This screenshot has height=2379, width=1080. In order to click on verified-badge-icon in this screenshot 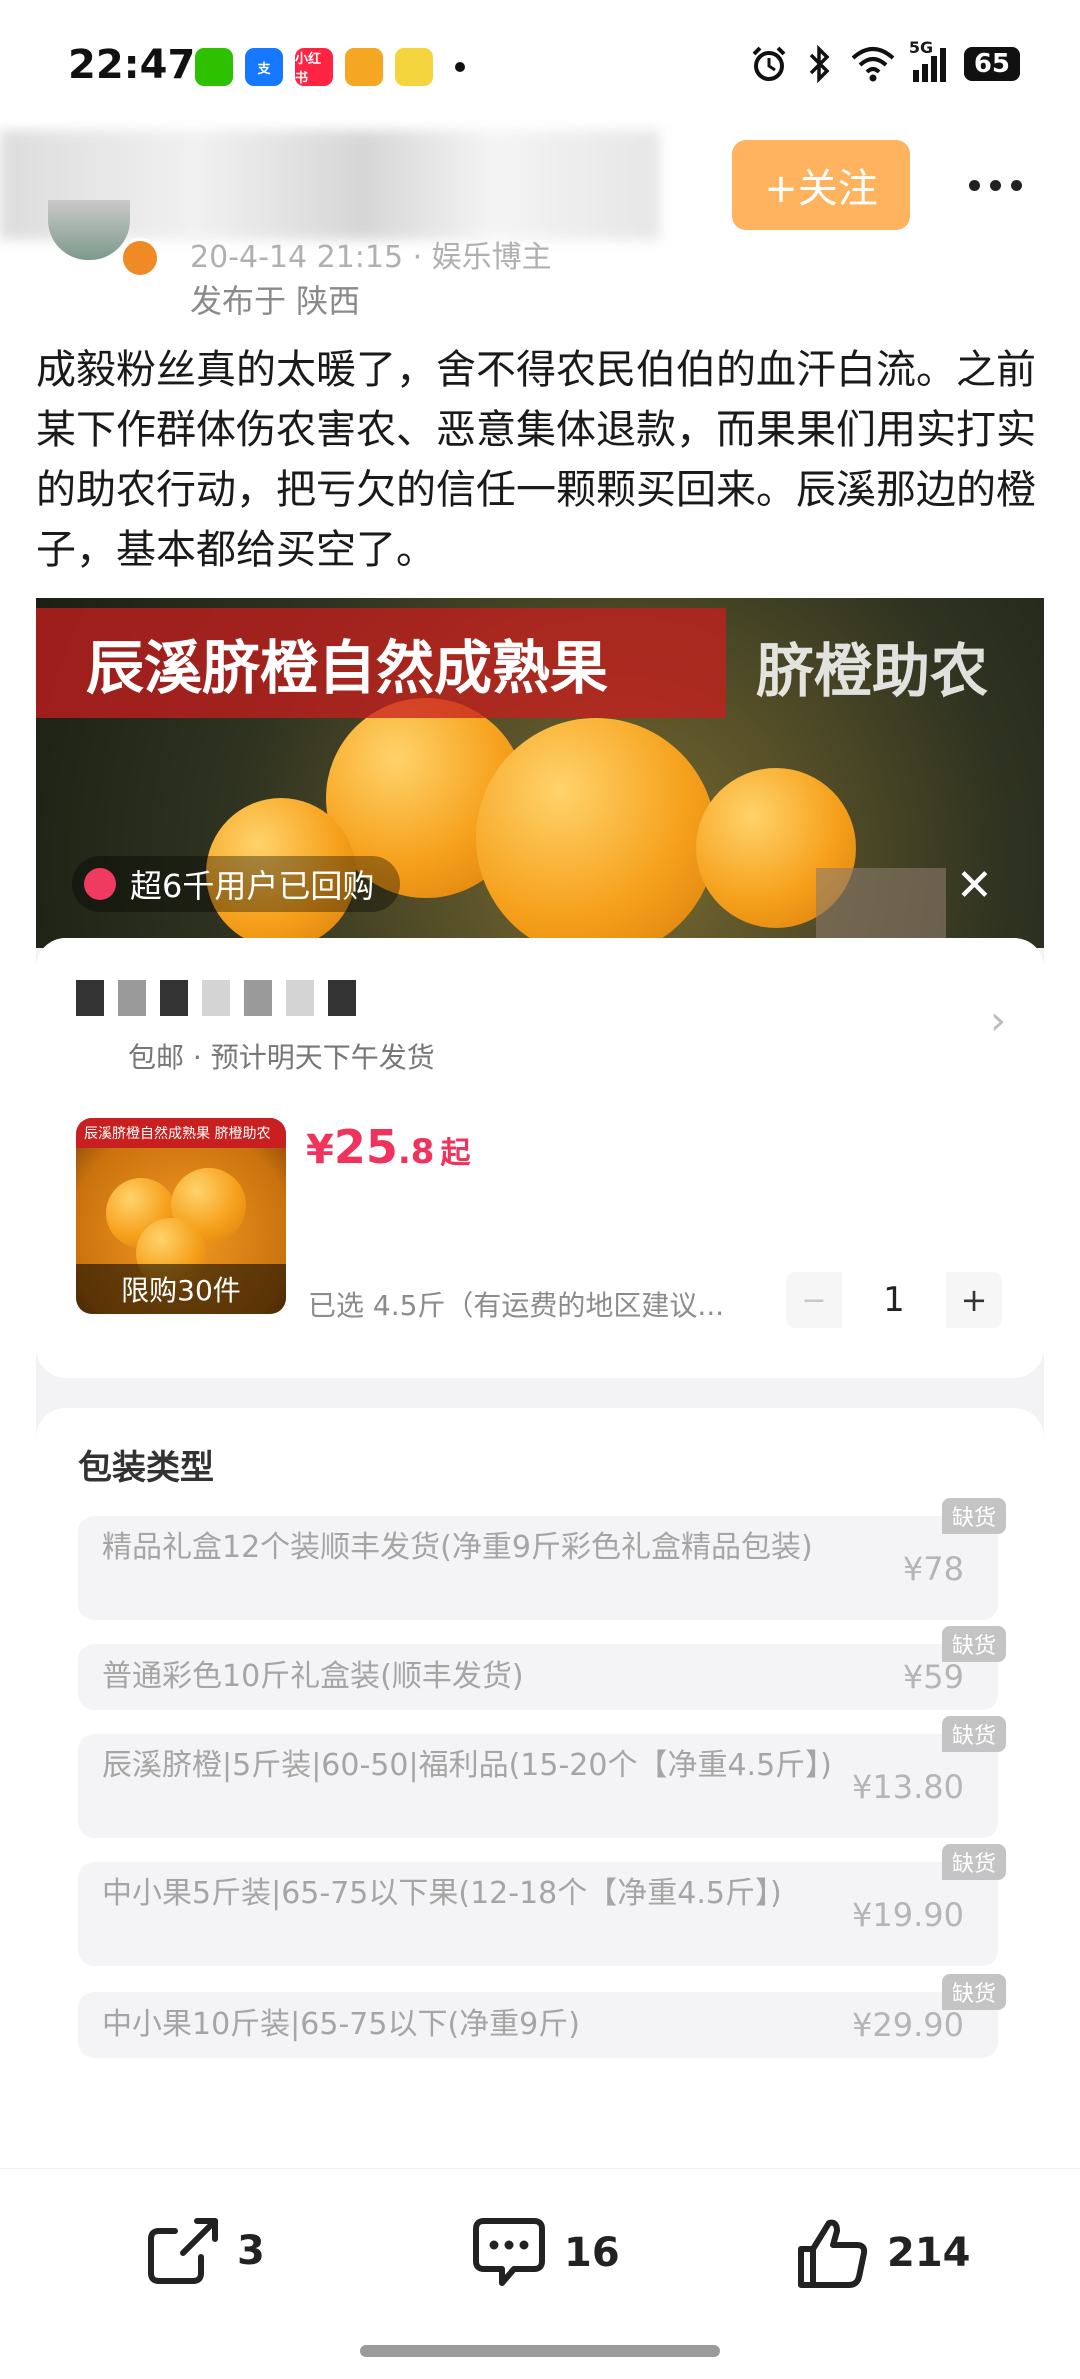, I will do `click(140, 258)`.